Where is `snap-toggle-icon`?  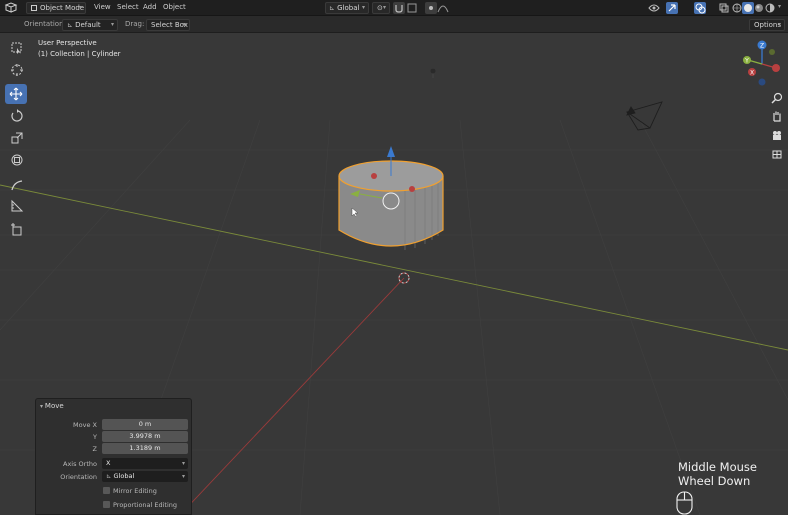
snap-toggle-icon is located at coordinates (399, 8).